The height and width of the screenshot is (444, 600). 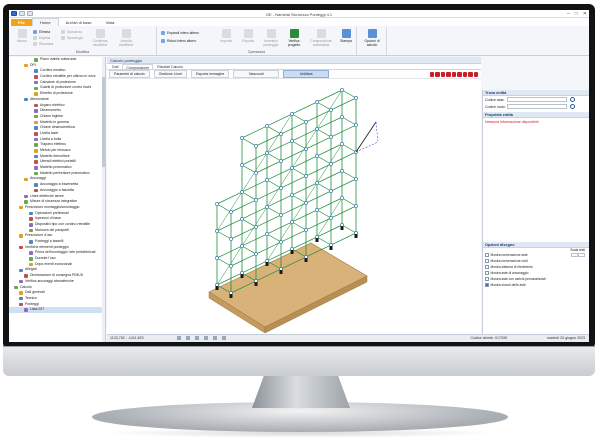 I want to click on nascondi-button: Nascondi, so click(x=256, y=74).